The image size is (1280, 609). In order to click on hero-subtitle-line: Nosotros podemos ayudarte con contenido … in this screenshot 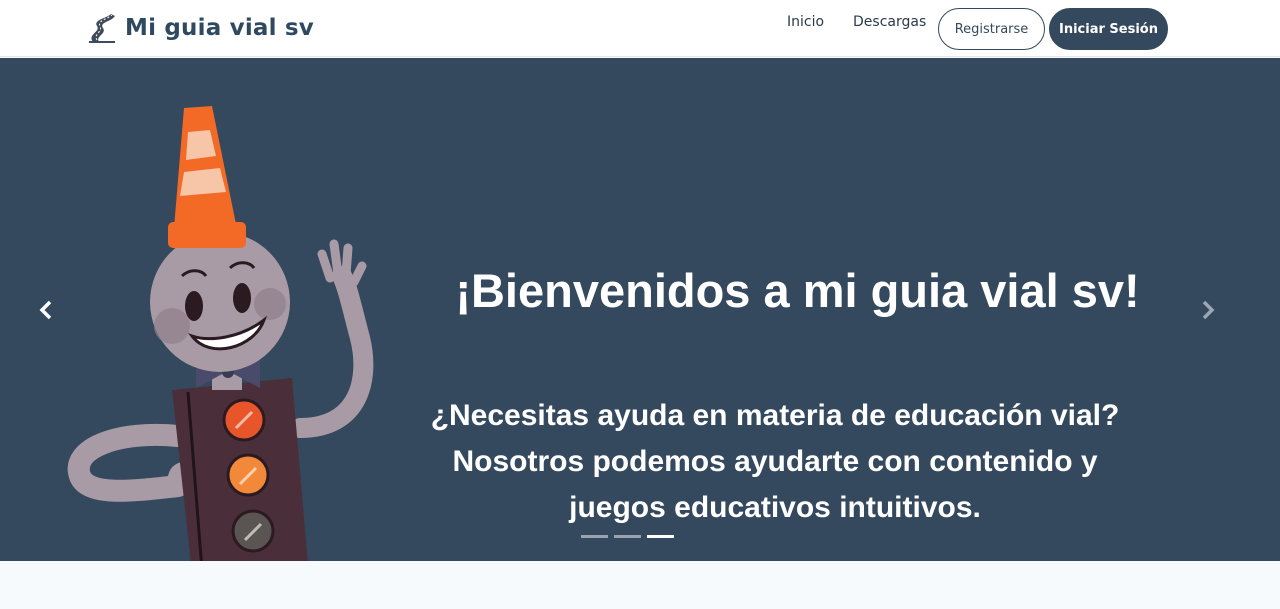, I will do `click(775, 461)`.